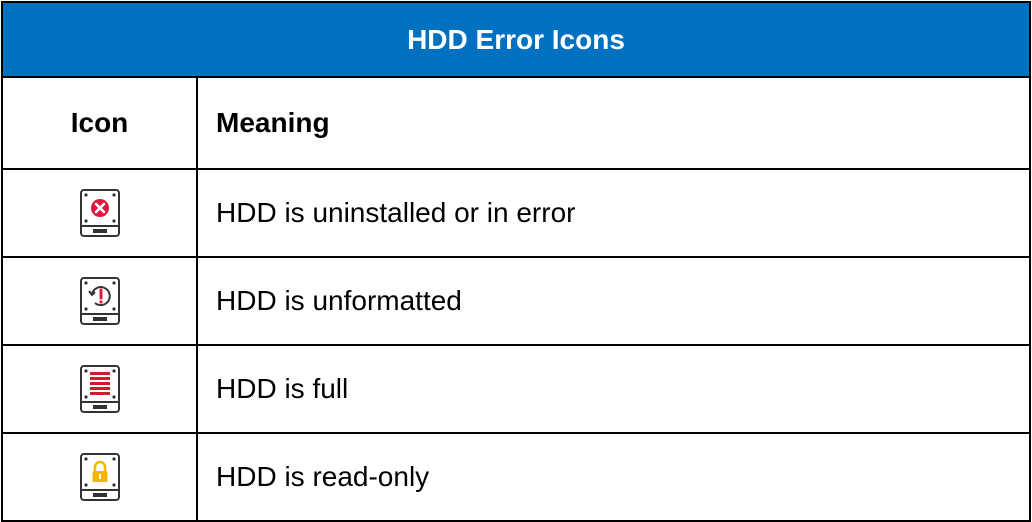 The width and height of the screenshot is (1032, 522). Describe the element at coordinates (100, 389) in the screenshot. I see `hdd-full-icon` at that location.